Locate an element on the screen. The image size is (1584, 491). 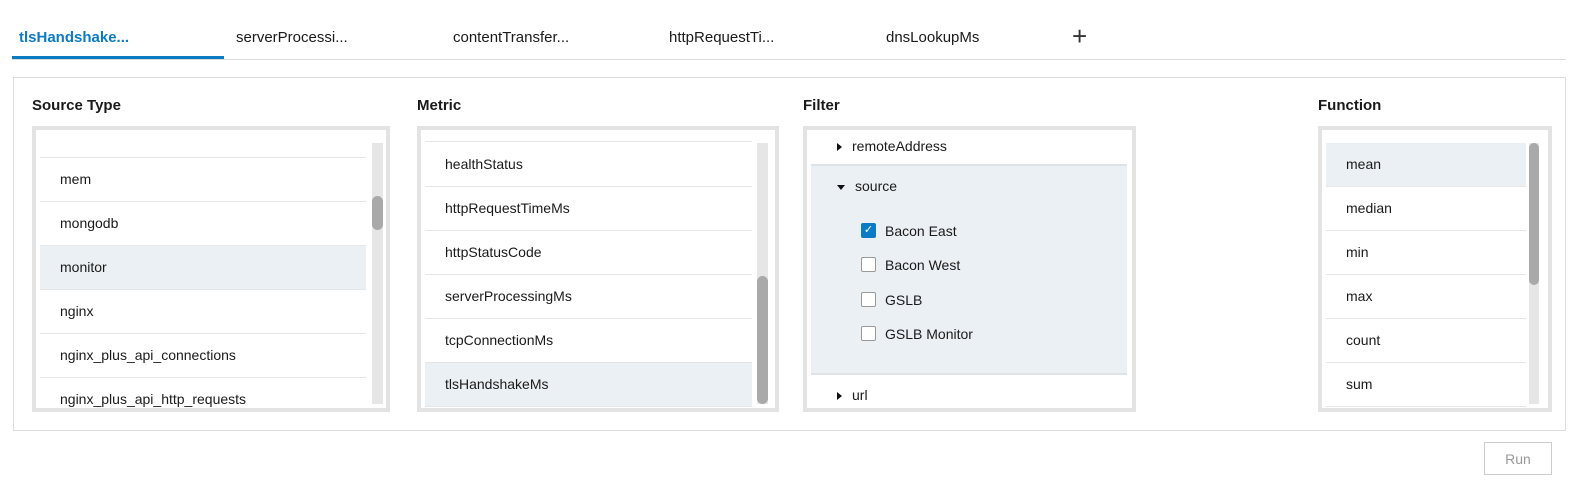
list-item: nginx_plus_api_http_requests is located at coordinates (203, 393).